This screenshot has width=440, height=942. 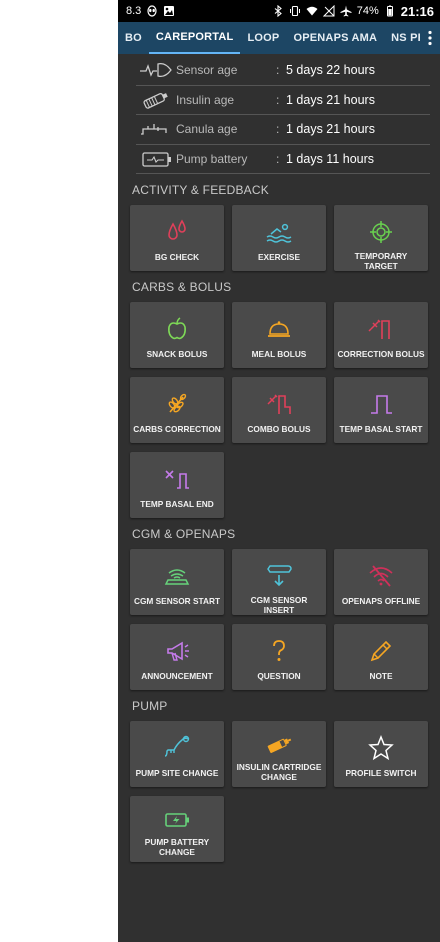 What do you see at coordinates (279, 772) in the screenshot?
I see `insulin-cartridge-change-label: INSULIN CARTRIDGE CHANGE` at bounding box center [279, 772].